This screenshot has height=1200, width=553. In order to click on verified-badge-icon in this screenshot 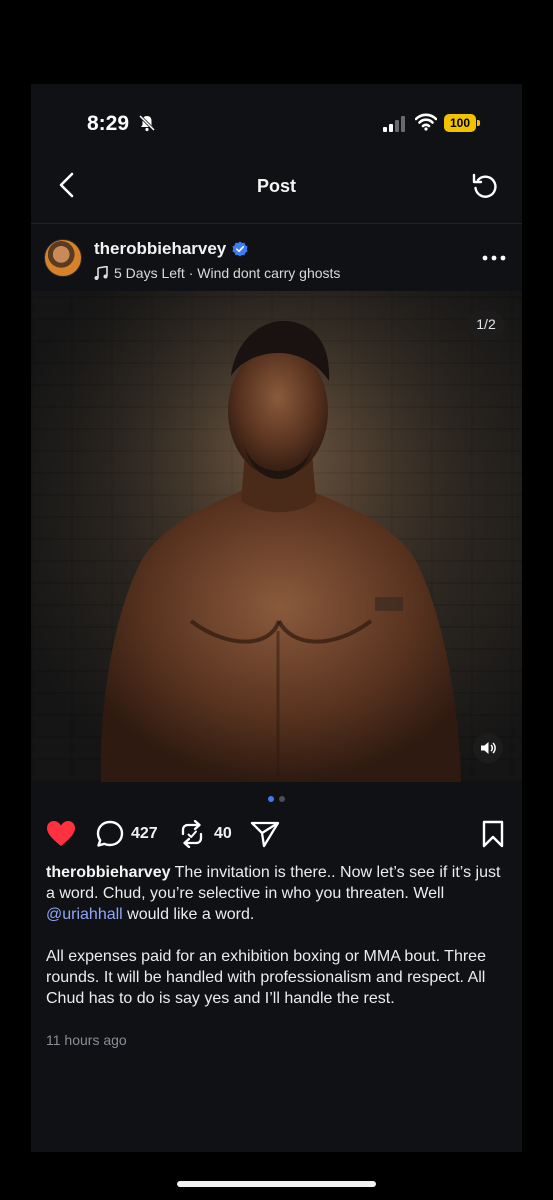, I will do `click(240, 249)`.